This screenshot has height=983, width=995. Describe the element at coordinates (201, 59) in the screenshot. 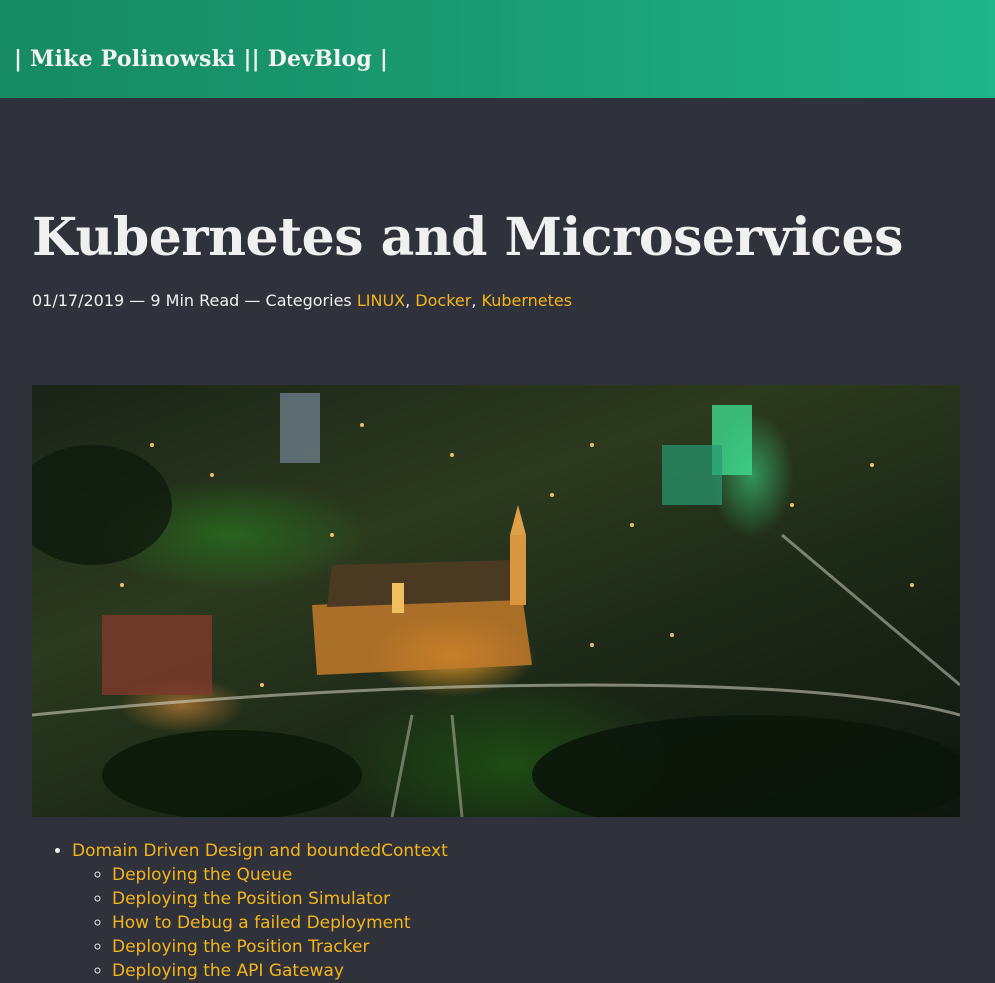

I see `site-title-link: | Mike Polinowski || DevBlog |` at that location.